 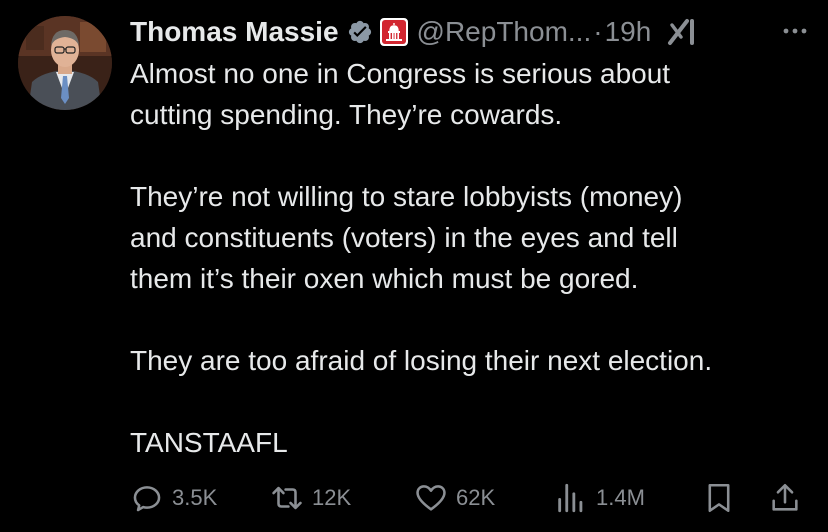 I want to click on share-button, so click(x=785, y=498).